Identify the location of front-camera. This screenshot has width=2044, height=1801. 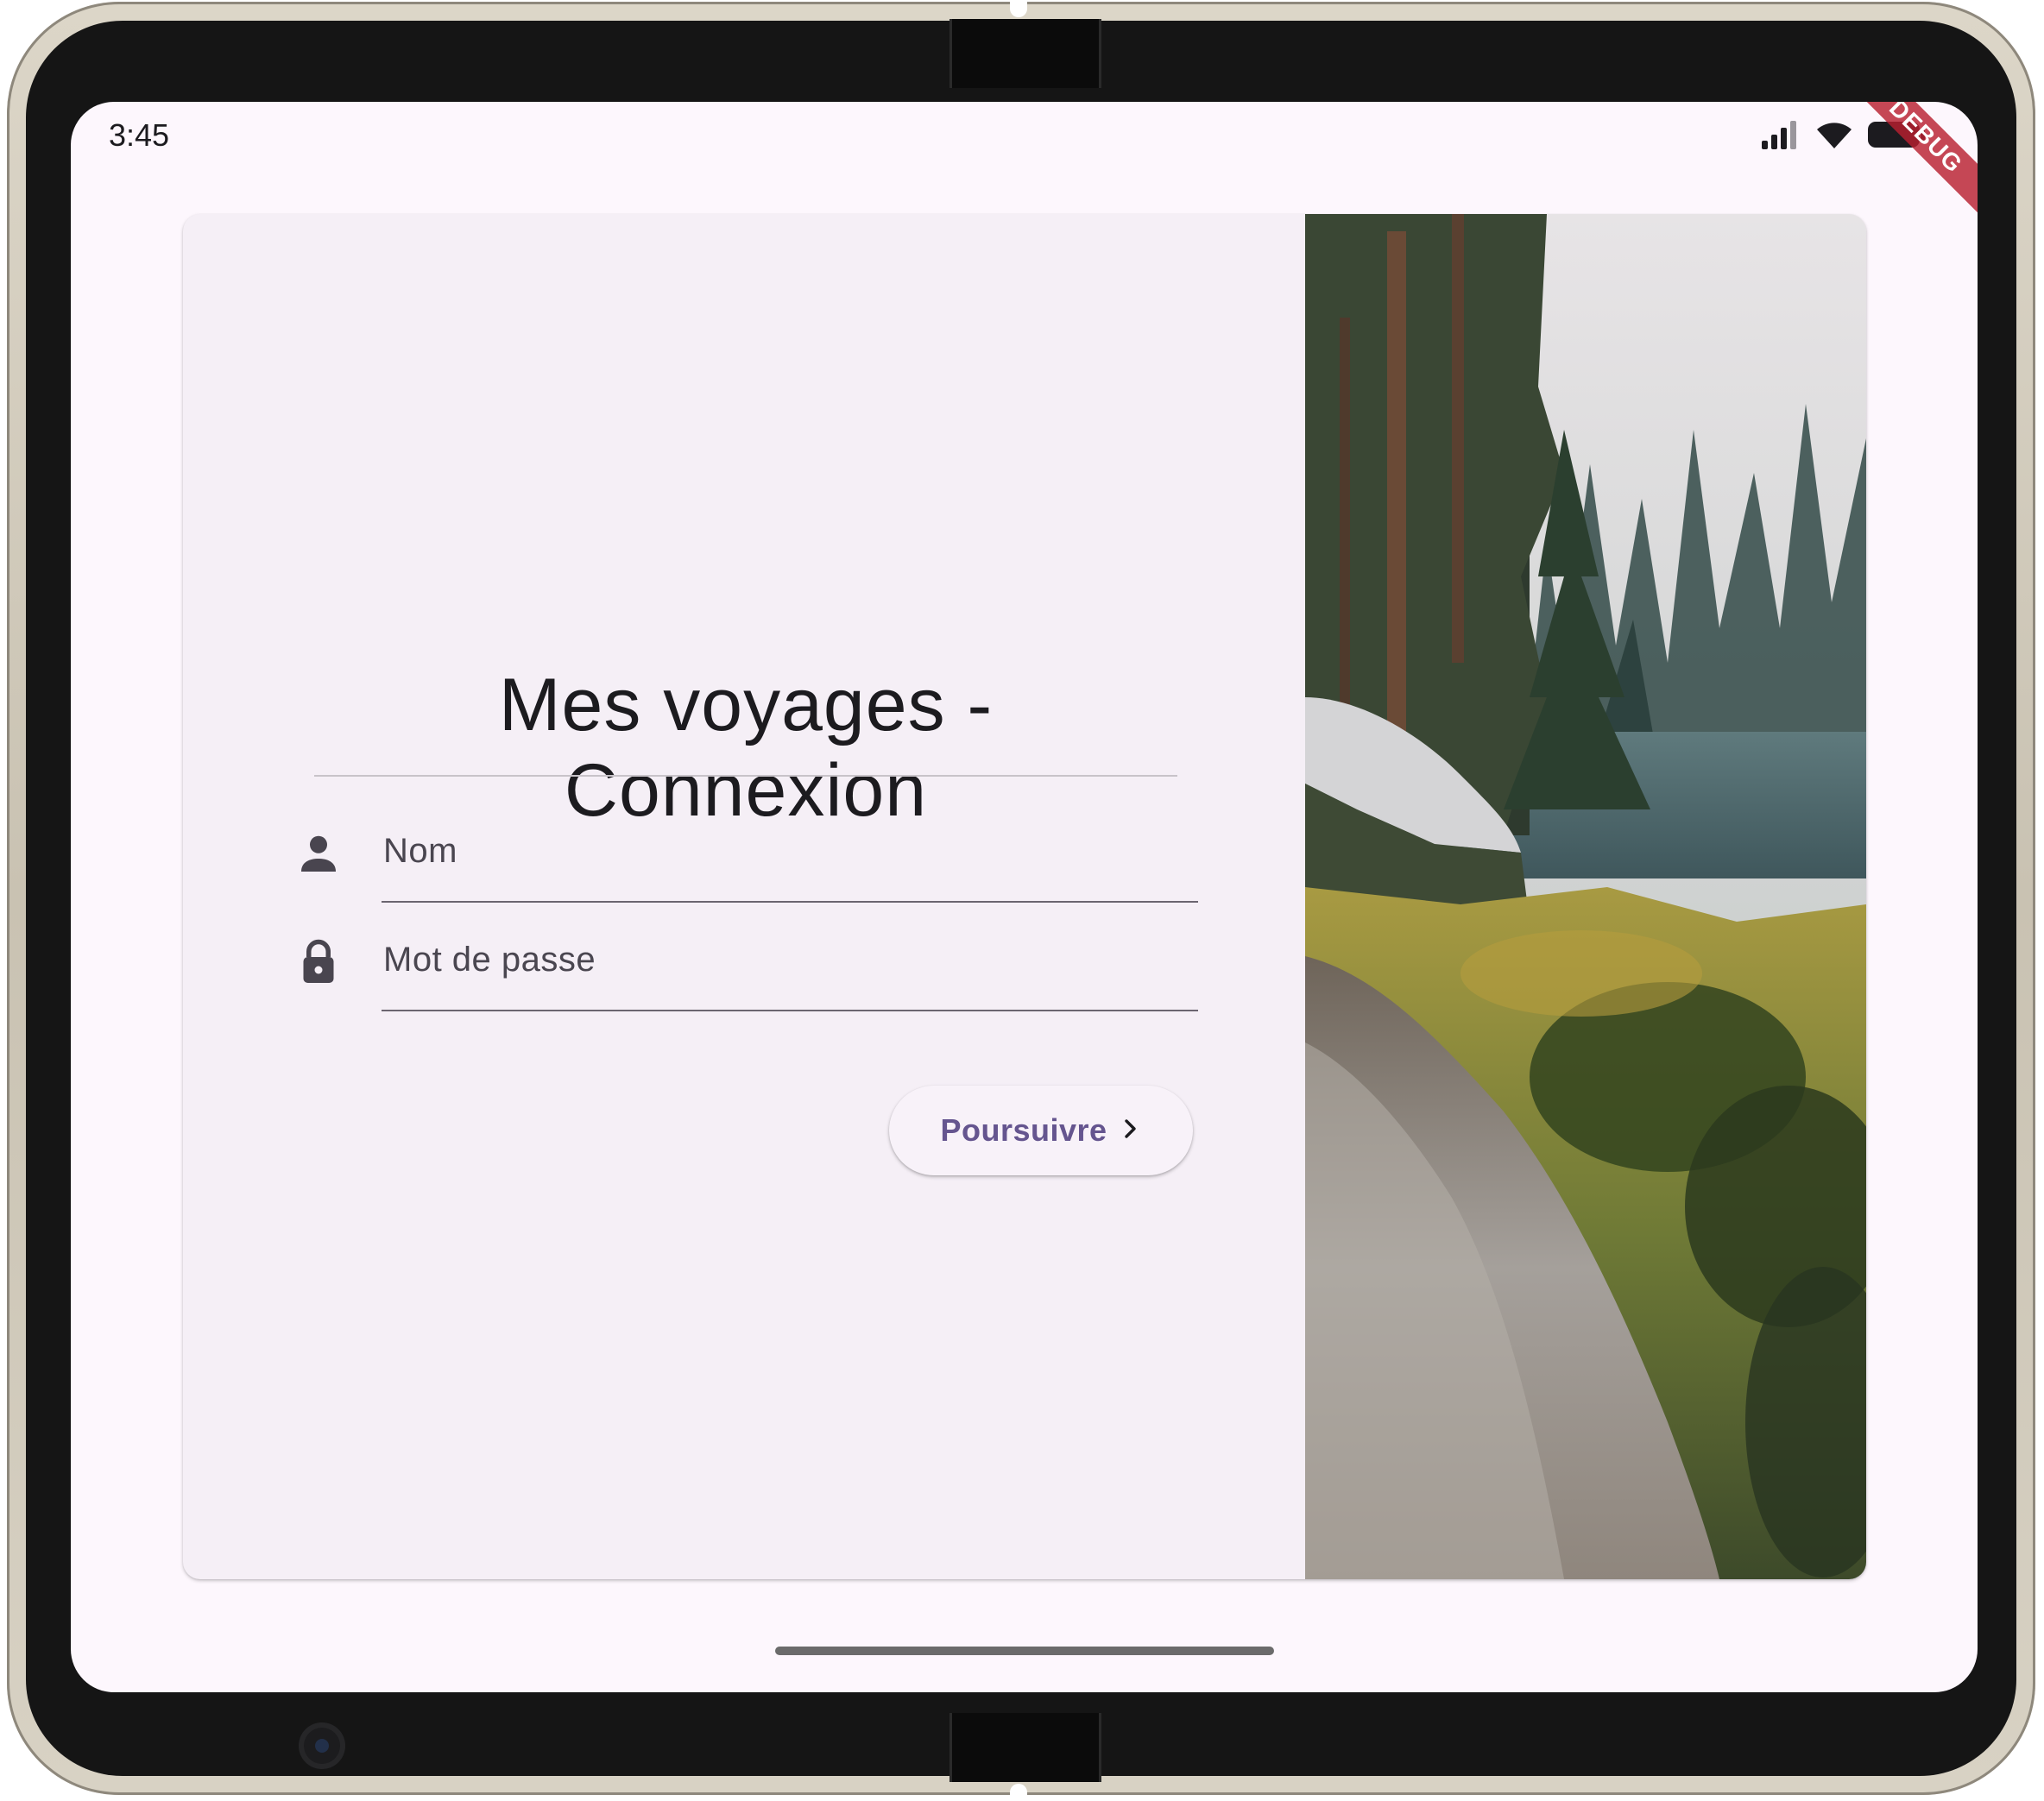
(322, 1746).